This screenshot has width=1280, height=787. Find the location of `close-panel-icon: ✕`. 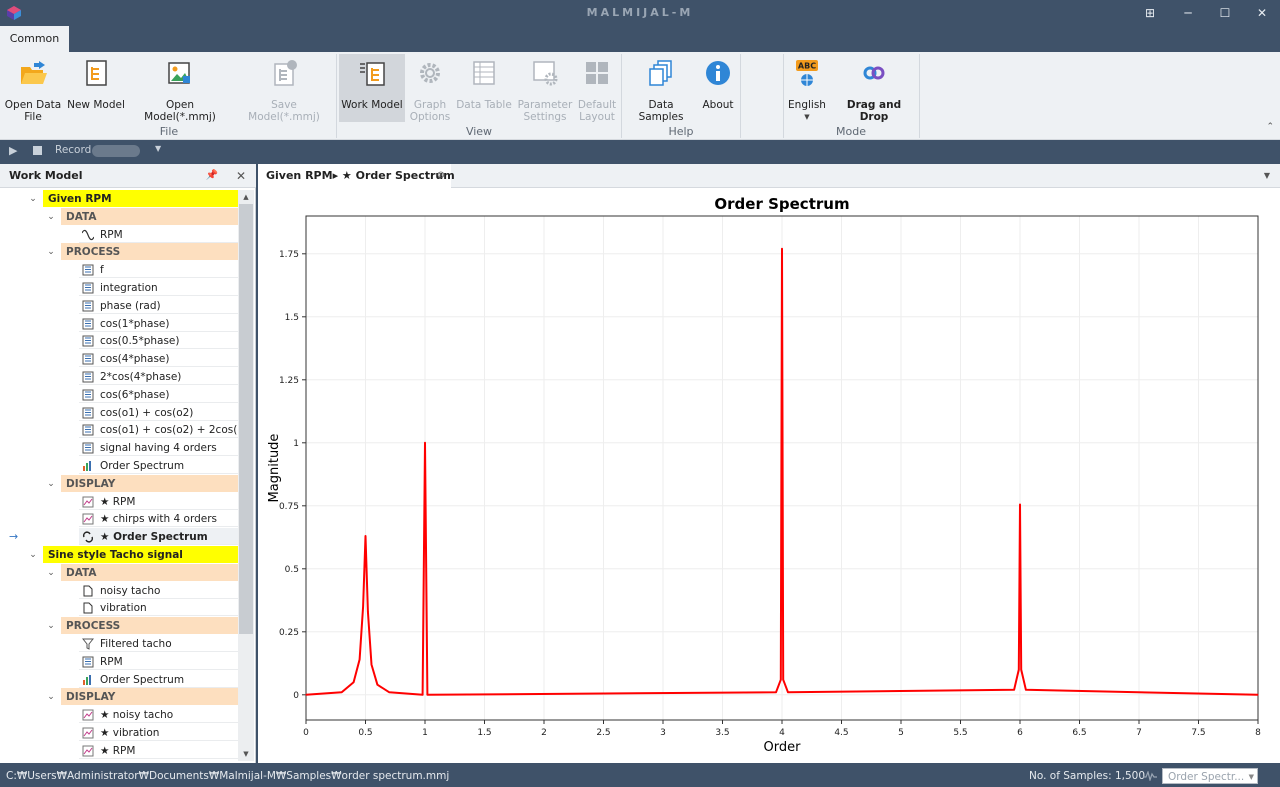

close-panel-icon: ✕ is located at coordinates (241, 176).